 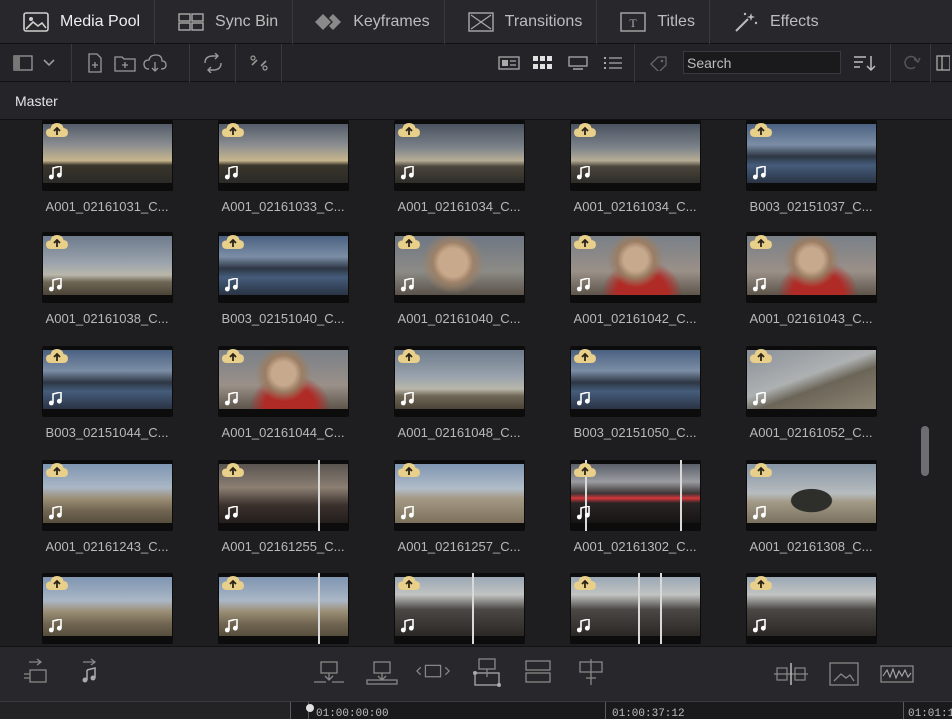 I want to click on sort-icon, so click(x=865, y=63).